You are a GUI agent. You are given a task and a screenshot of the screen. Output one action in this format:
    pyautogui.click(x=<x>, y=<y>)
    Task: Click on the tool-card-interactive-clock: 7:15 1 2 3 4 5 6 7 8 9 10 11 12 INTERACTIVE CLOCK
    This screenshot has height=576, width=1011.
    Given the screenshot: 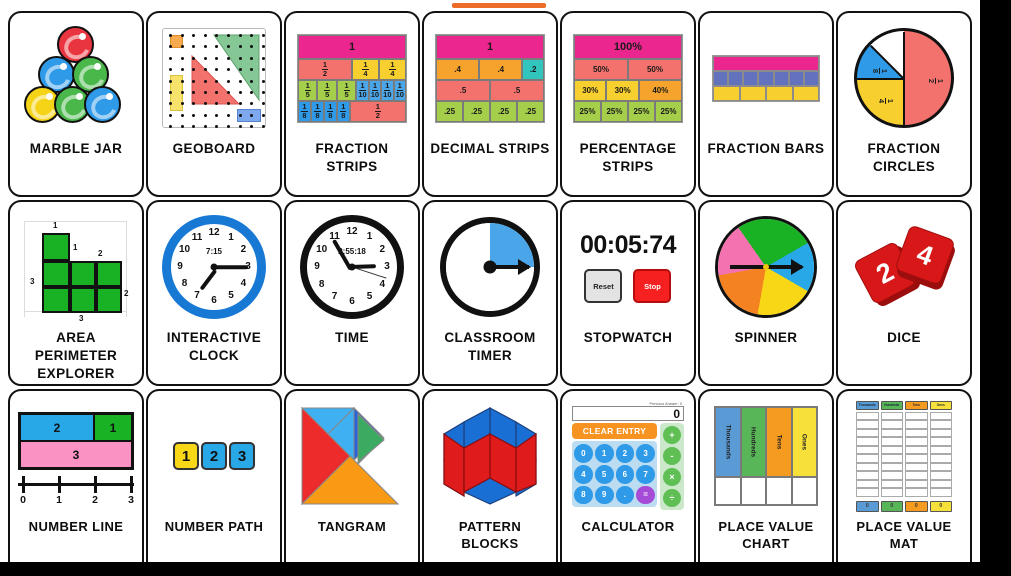 What is the action you would take?
    pyautogui.click(x=214, y=293)
    